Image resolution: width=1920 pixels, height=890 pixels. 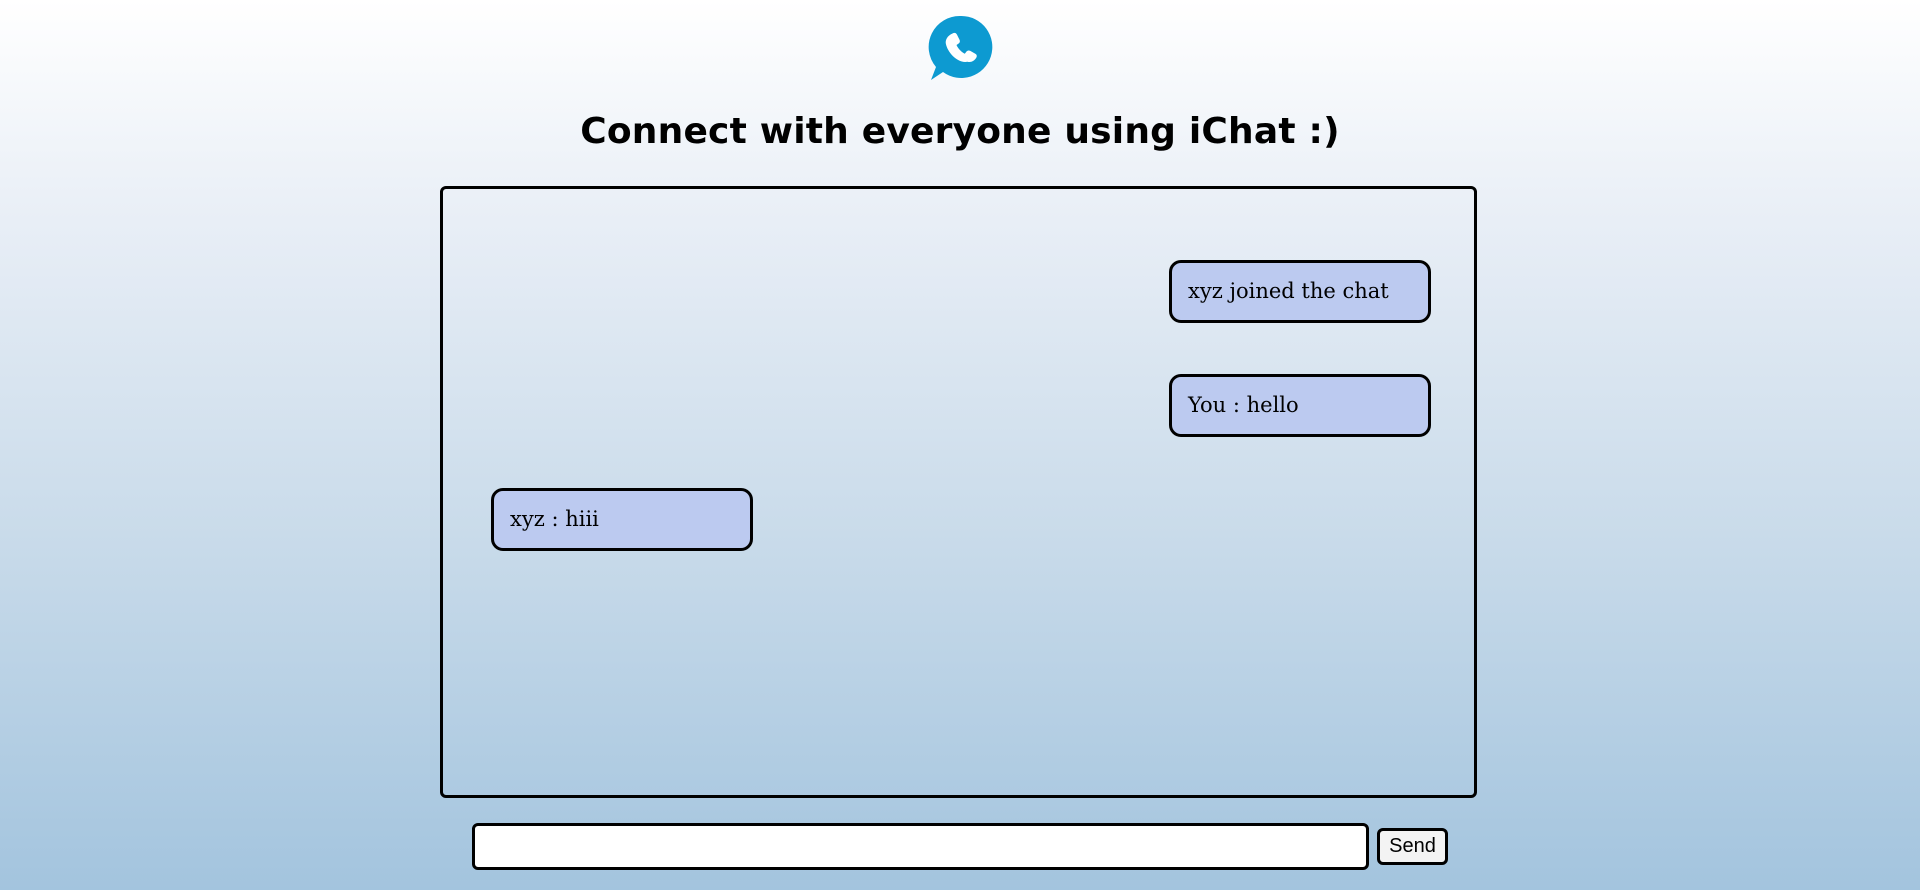 I want to click on message-bubble: xyz joined the chat, so click(x=1300, y=291).